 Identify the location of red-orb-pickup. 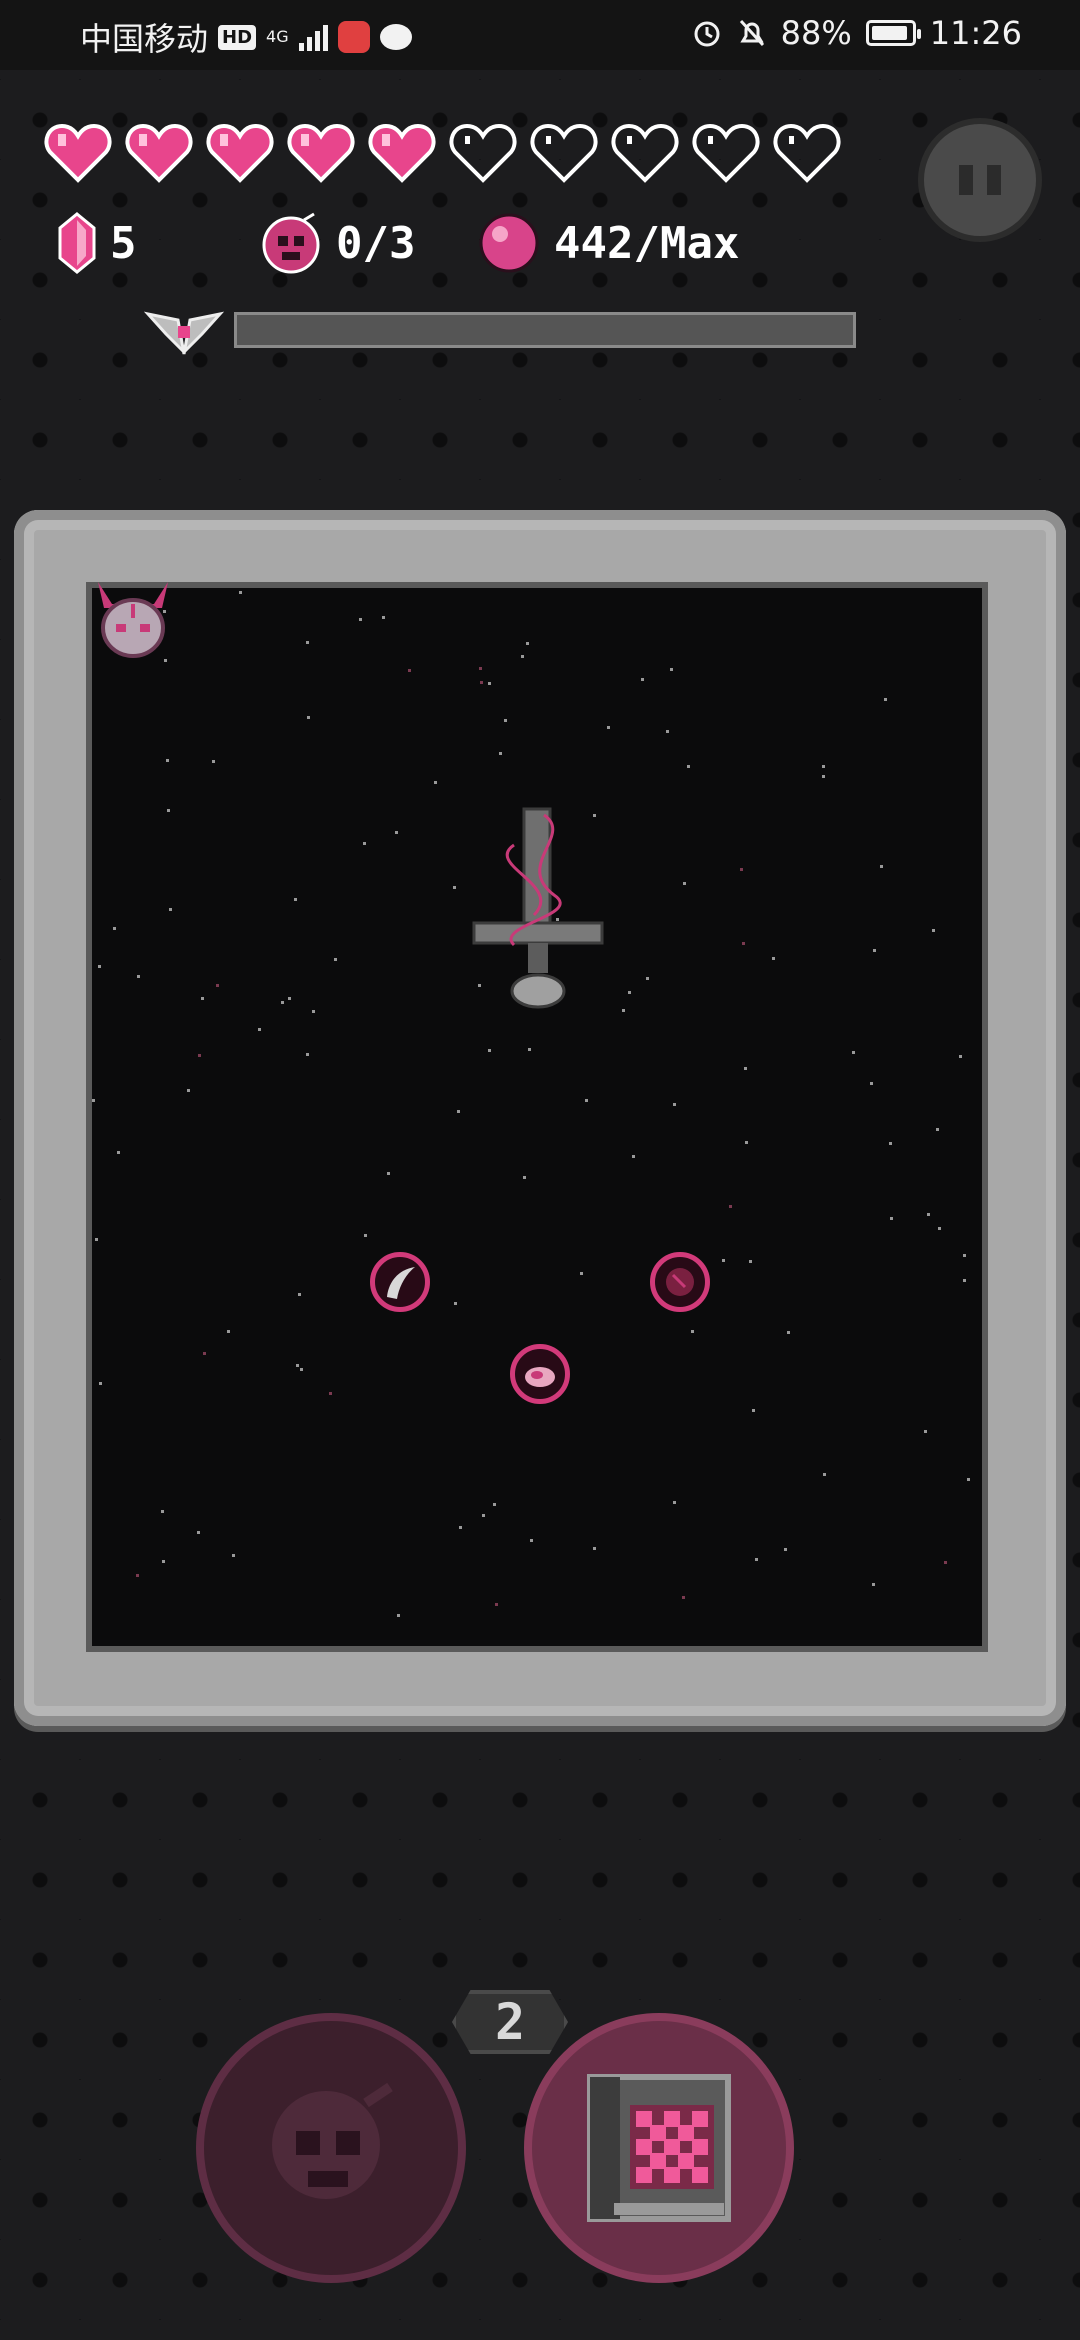
(680, 1282).